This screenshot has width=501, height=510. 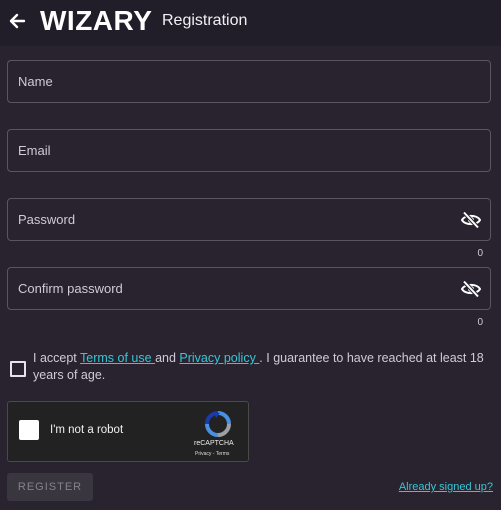 I want to click on terms-prefix: I accept, so click(x=57, y=358).